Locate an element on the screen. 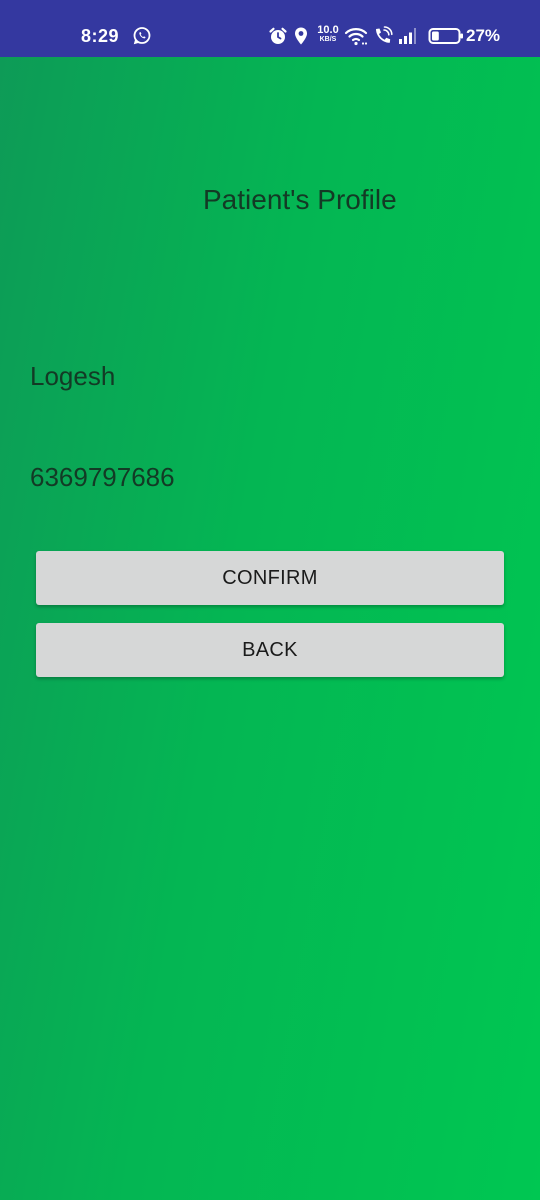 This screenshot has width=540, height=1200. signal-icon is located at coordinates (407, 36).